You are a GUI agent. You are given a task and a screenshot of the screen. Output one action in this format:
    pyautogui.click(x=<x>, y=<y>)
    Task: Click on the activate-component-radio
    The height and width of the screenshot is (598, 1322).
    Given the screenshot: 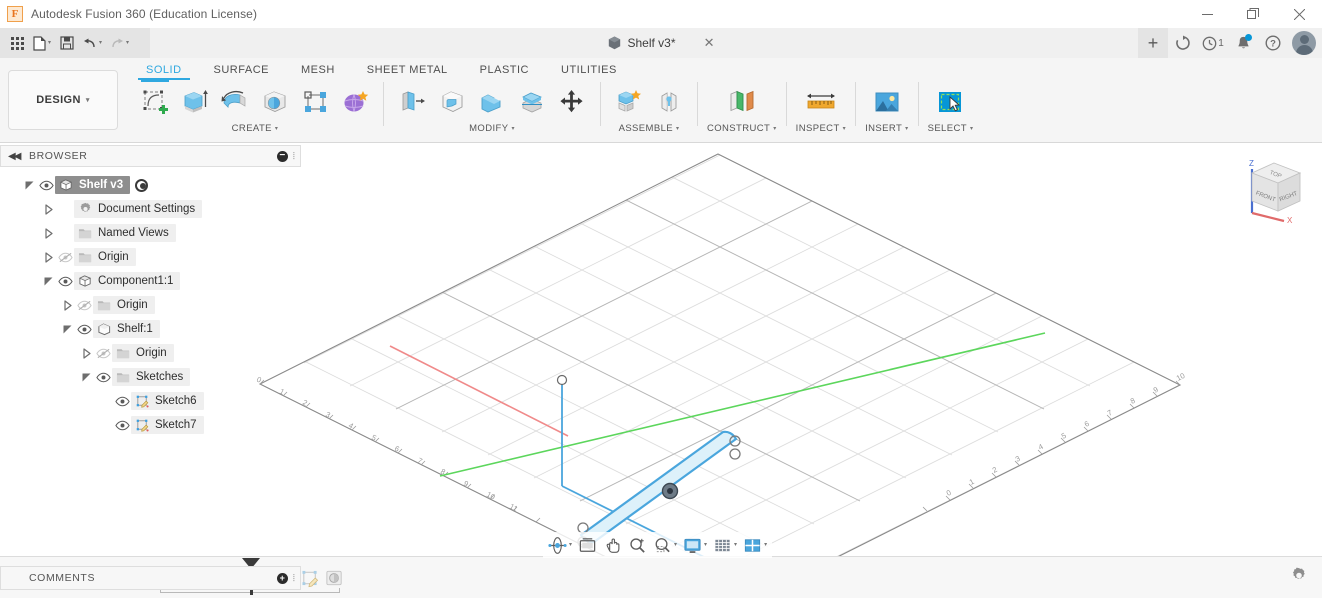 What is the action you would take?
    pyautogui.click(x=142, y=185)
    